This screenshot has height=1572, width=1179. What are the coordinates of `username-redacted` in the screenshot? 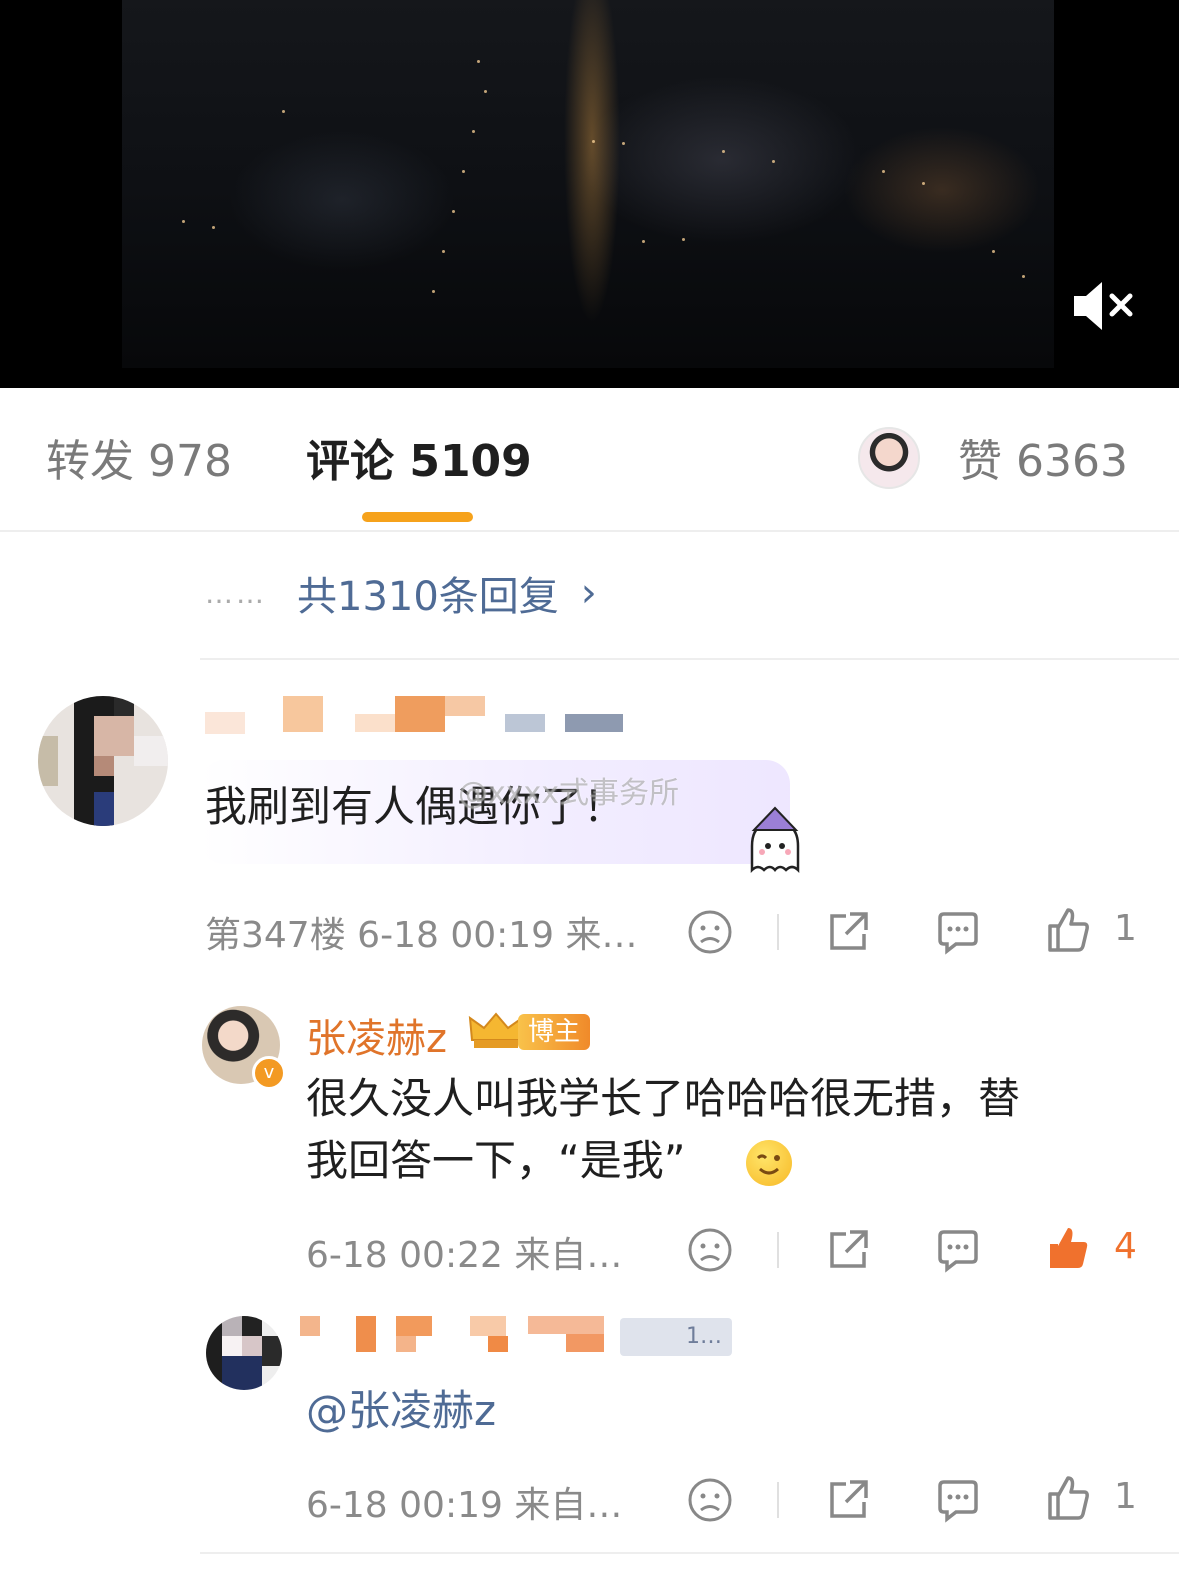 It's located at (417, 716).